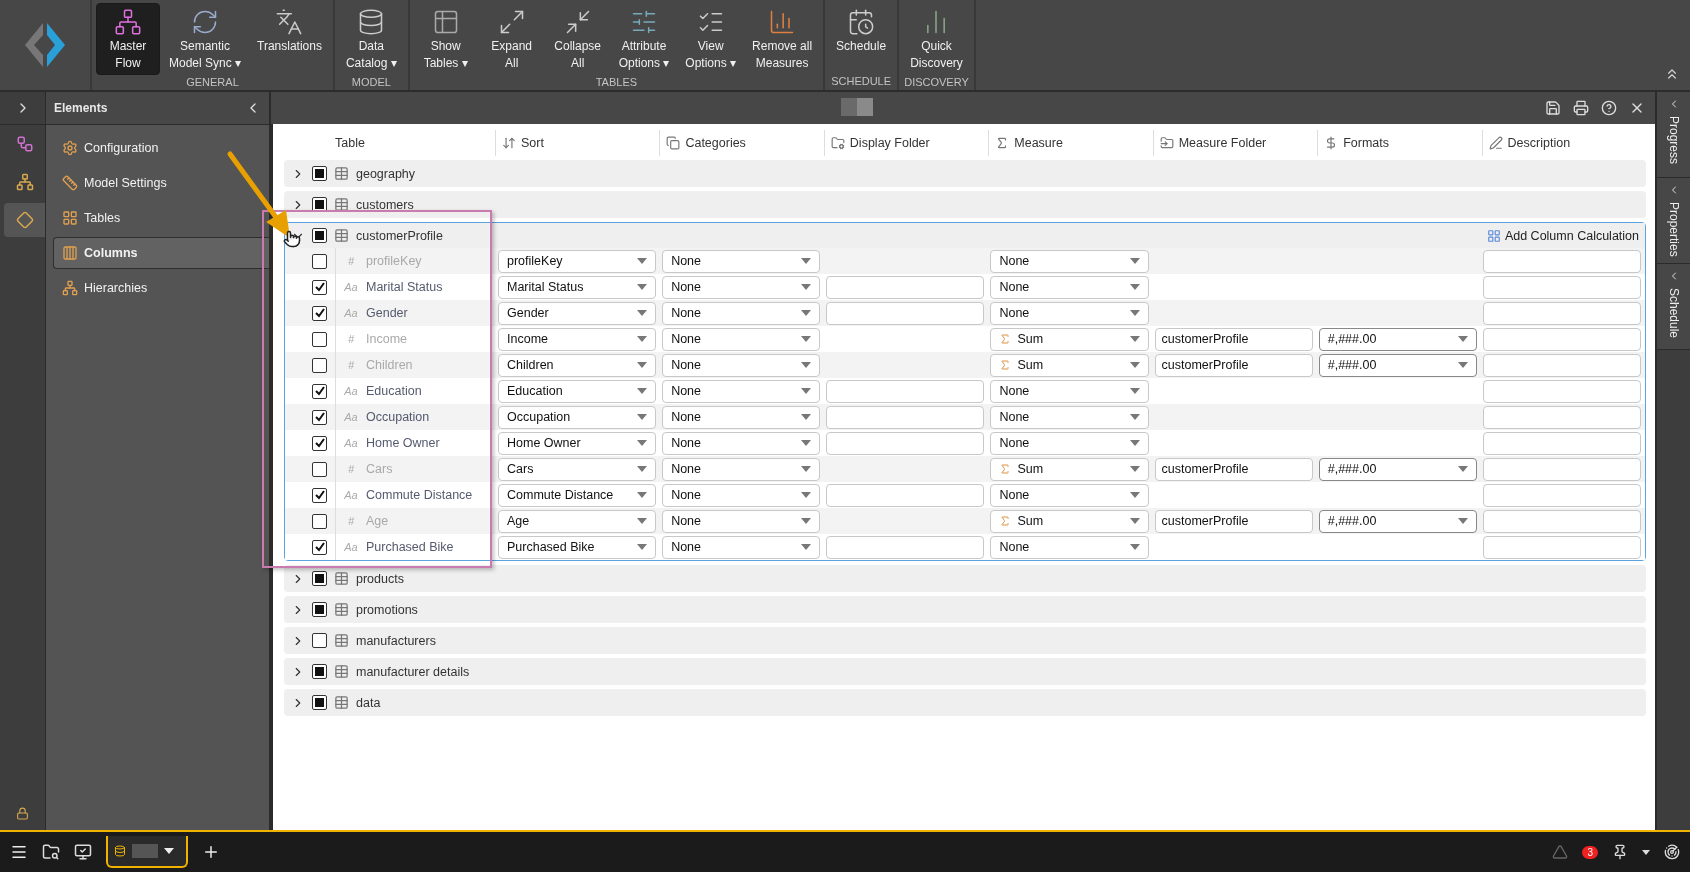 The width and height of the screenshot is (1690, 872). I want to click on elements-item: Model Settings, so click(114, 183).